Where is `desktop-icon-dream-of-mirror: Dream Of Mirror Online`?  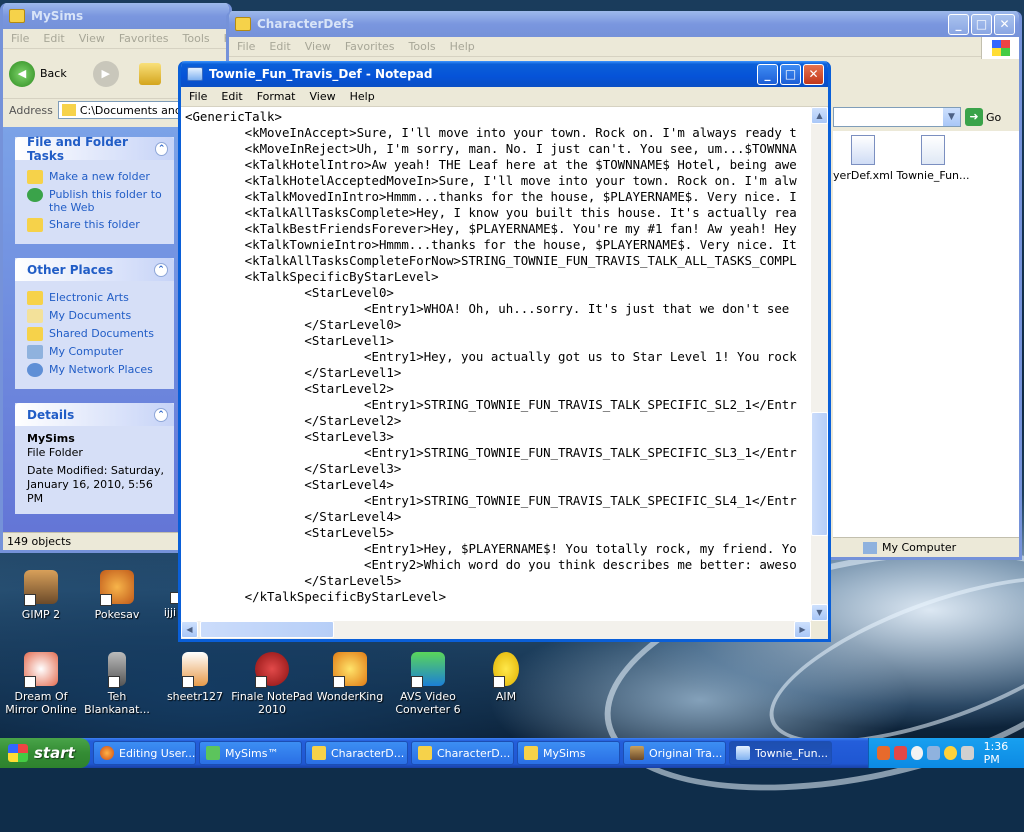 desktop-icon-dream-of-mirror: Dream Of Mirror Online is located at coordinates (41, 684).